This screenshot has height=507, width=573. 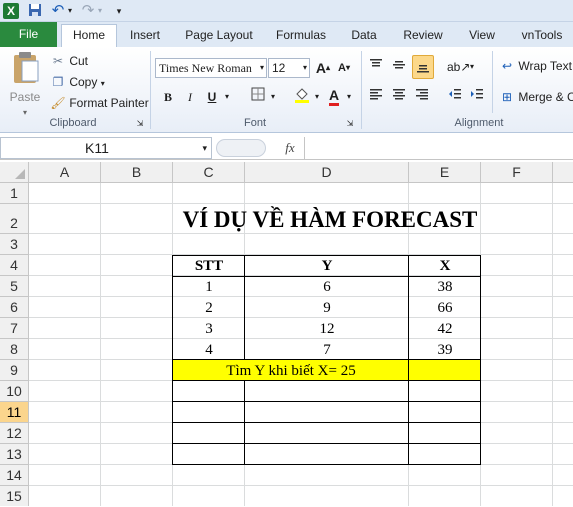 What do you see at coordinates (330, 220) in the screenshot?
I see `sheet-title: VÍ DỤ VỀ HÀM FORECAST` at bounding box center [330, 220].